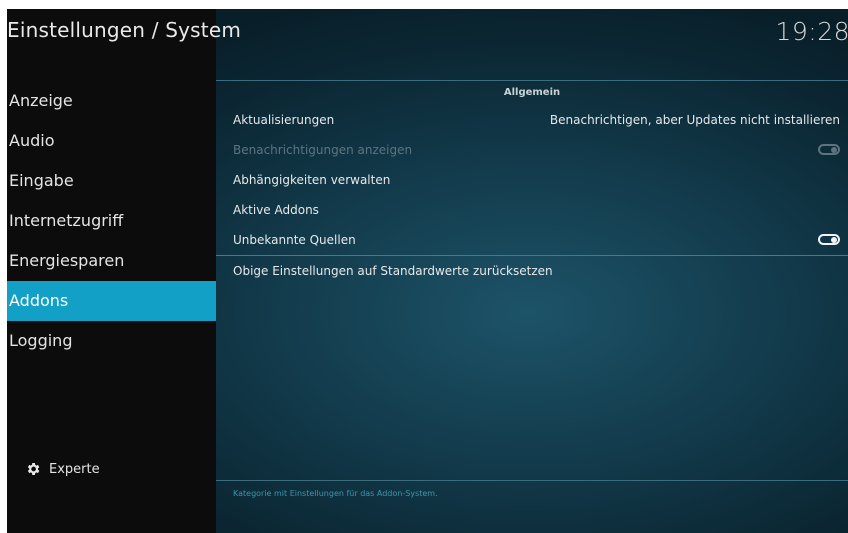 This screenshot has height=533, width=848. I want to click on sidebar-item-energiesparen: Energiesparen, so click(111, 261).